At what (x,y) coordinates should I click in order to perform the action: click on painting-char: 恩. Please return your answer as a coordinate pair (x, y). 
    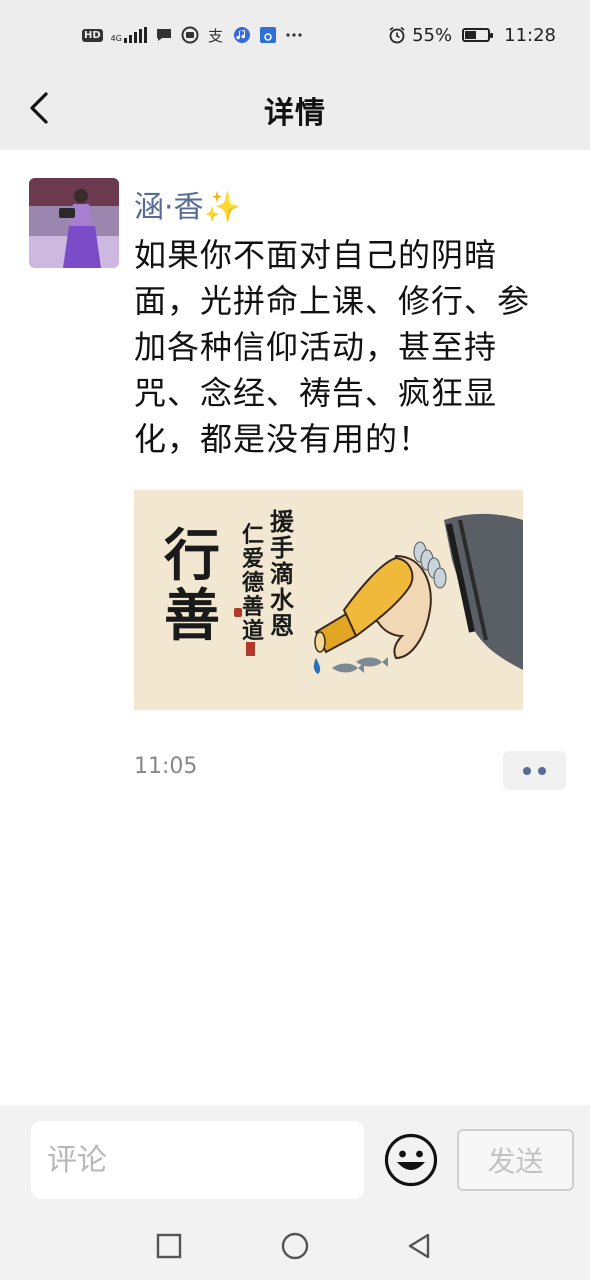
    Looking at the image, I should click on (282, 625).